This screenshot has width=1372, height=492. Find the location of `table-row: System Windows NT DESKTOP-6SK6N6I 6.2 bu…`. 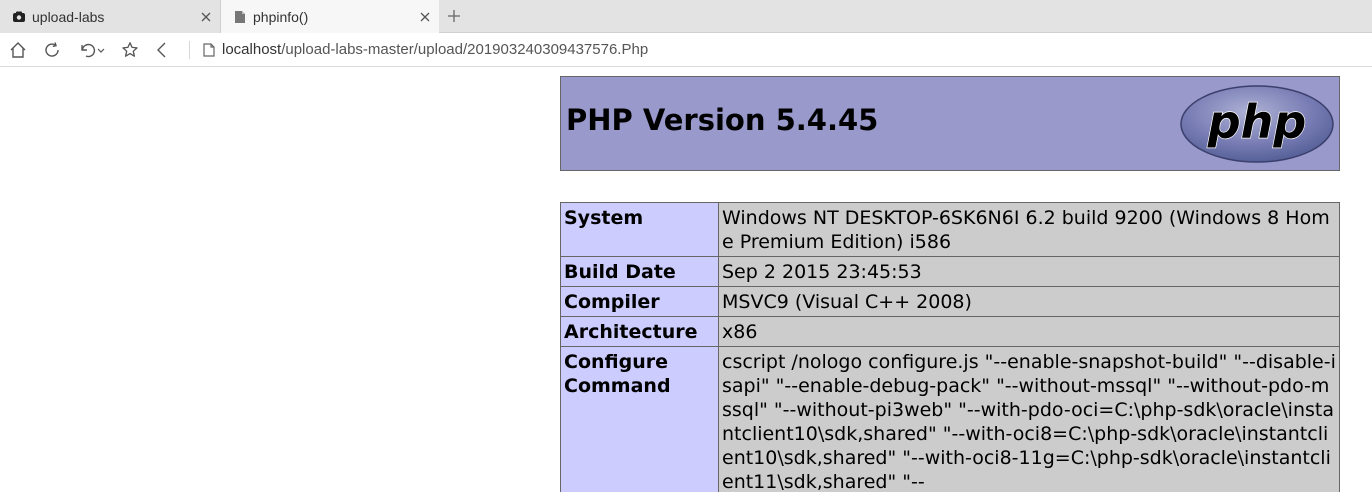

table-row: System Windows NT DESKTOP-6SK6N6I 6.2 bu… is located at coordinates (950, 229).